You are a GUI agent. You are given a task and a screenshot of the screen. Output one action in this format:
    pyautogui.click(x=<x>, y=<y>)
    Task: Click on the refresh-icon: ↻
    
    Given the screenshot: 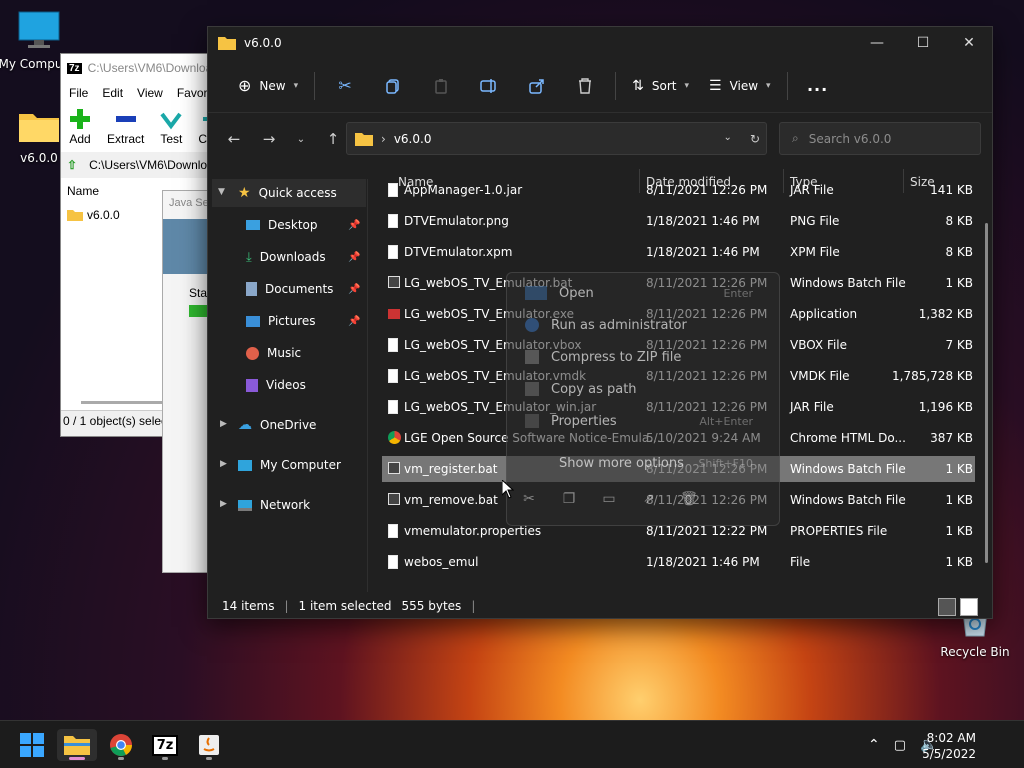 What is the action you would take?
    pyautogui.click(x=755, y=139)
    